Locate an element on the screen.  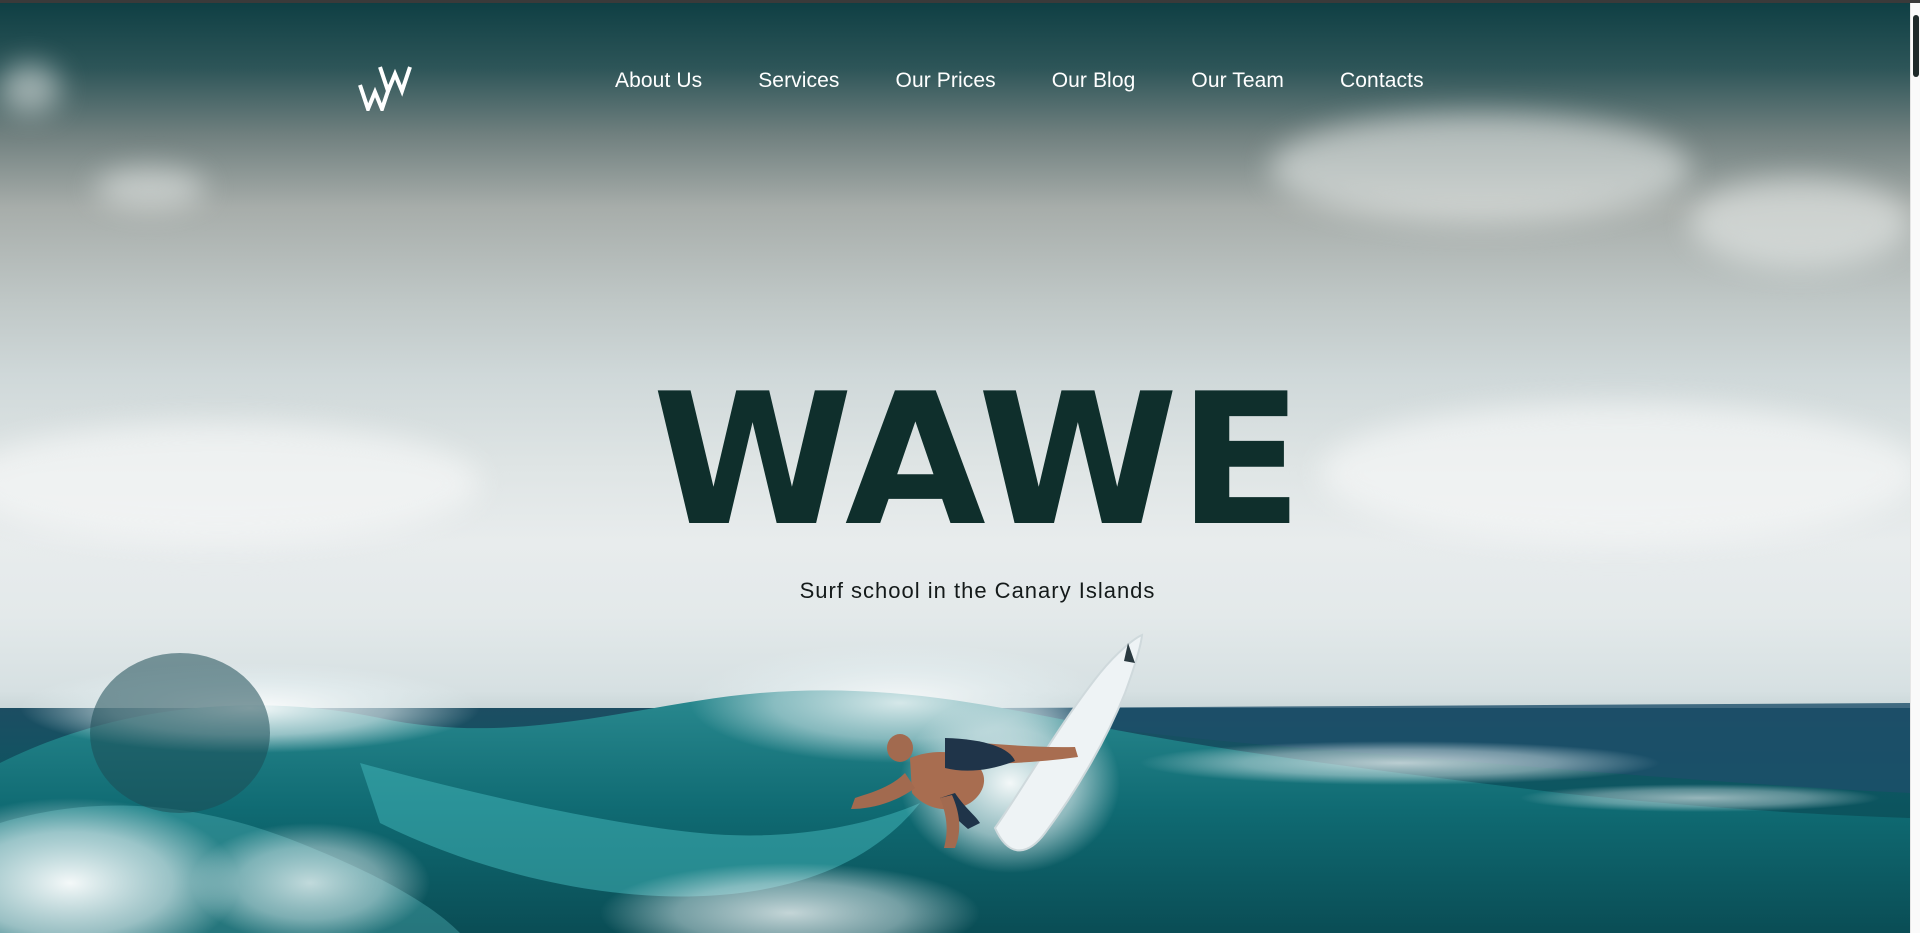
hero-title: WAWE is located at coordinates (977, 460).